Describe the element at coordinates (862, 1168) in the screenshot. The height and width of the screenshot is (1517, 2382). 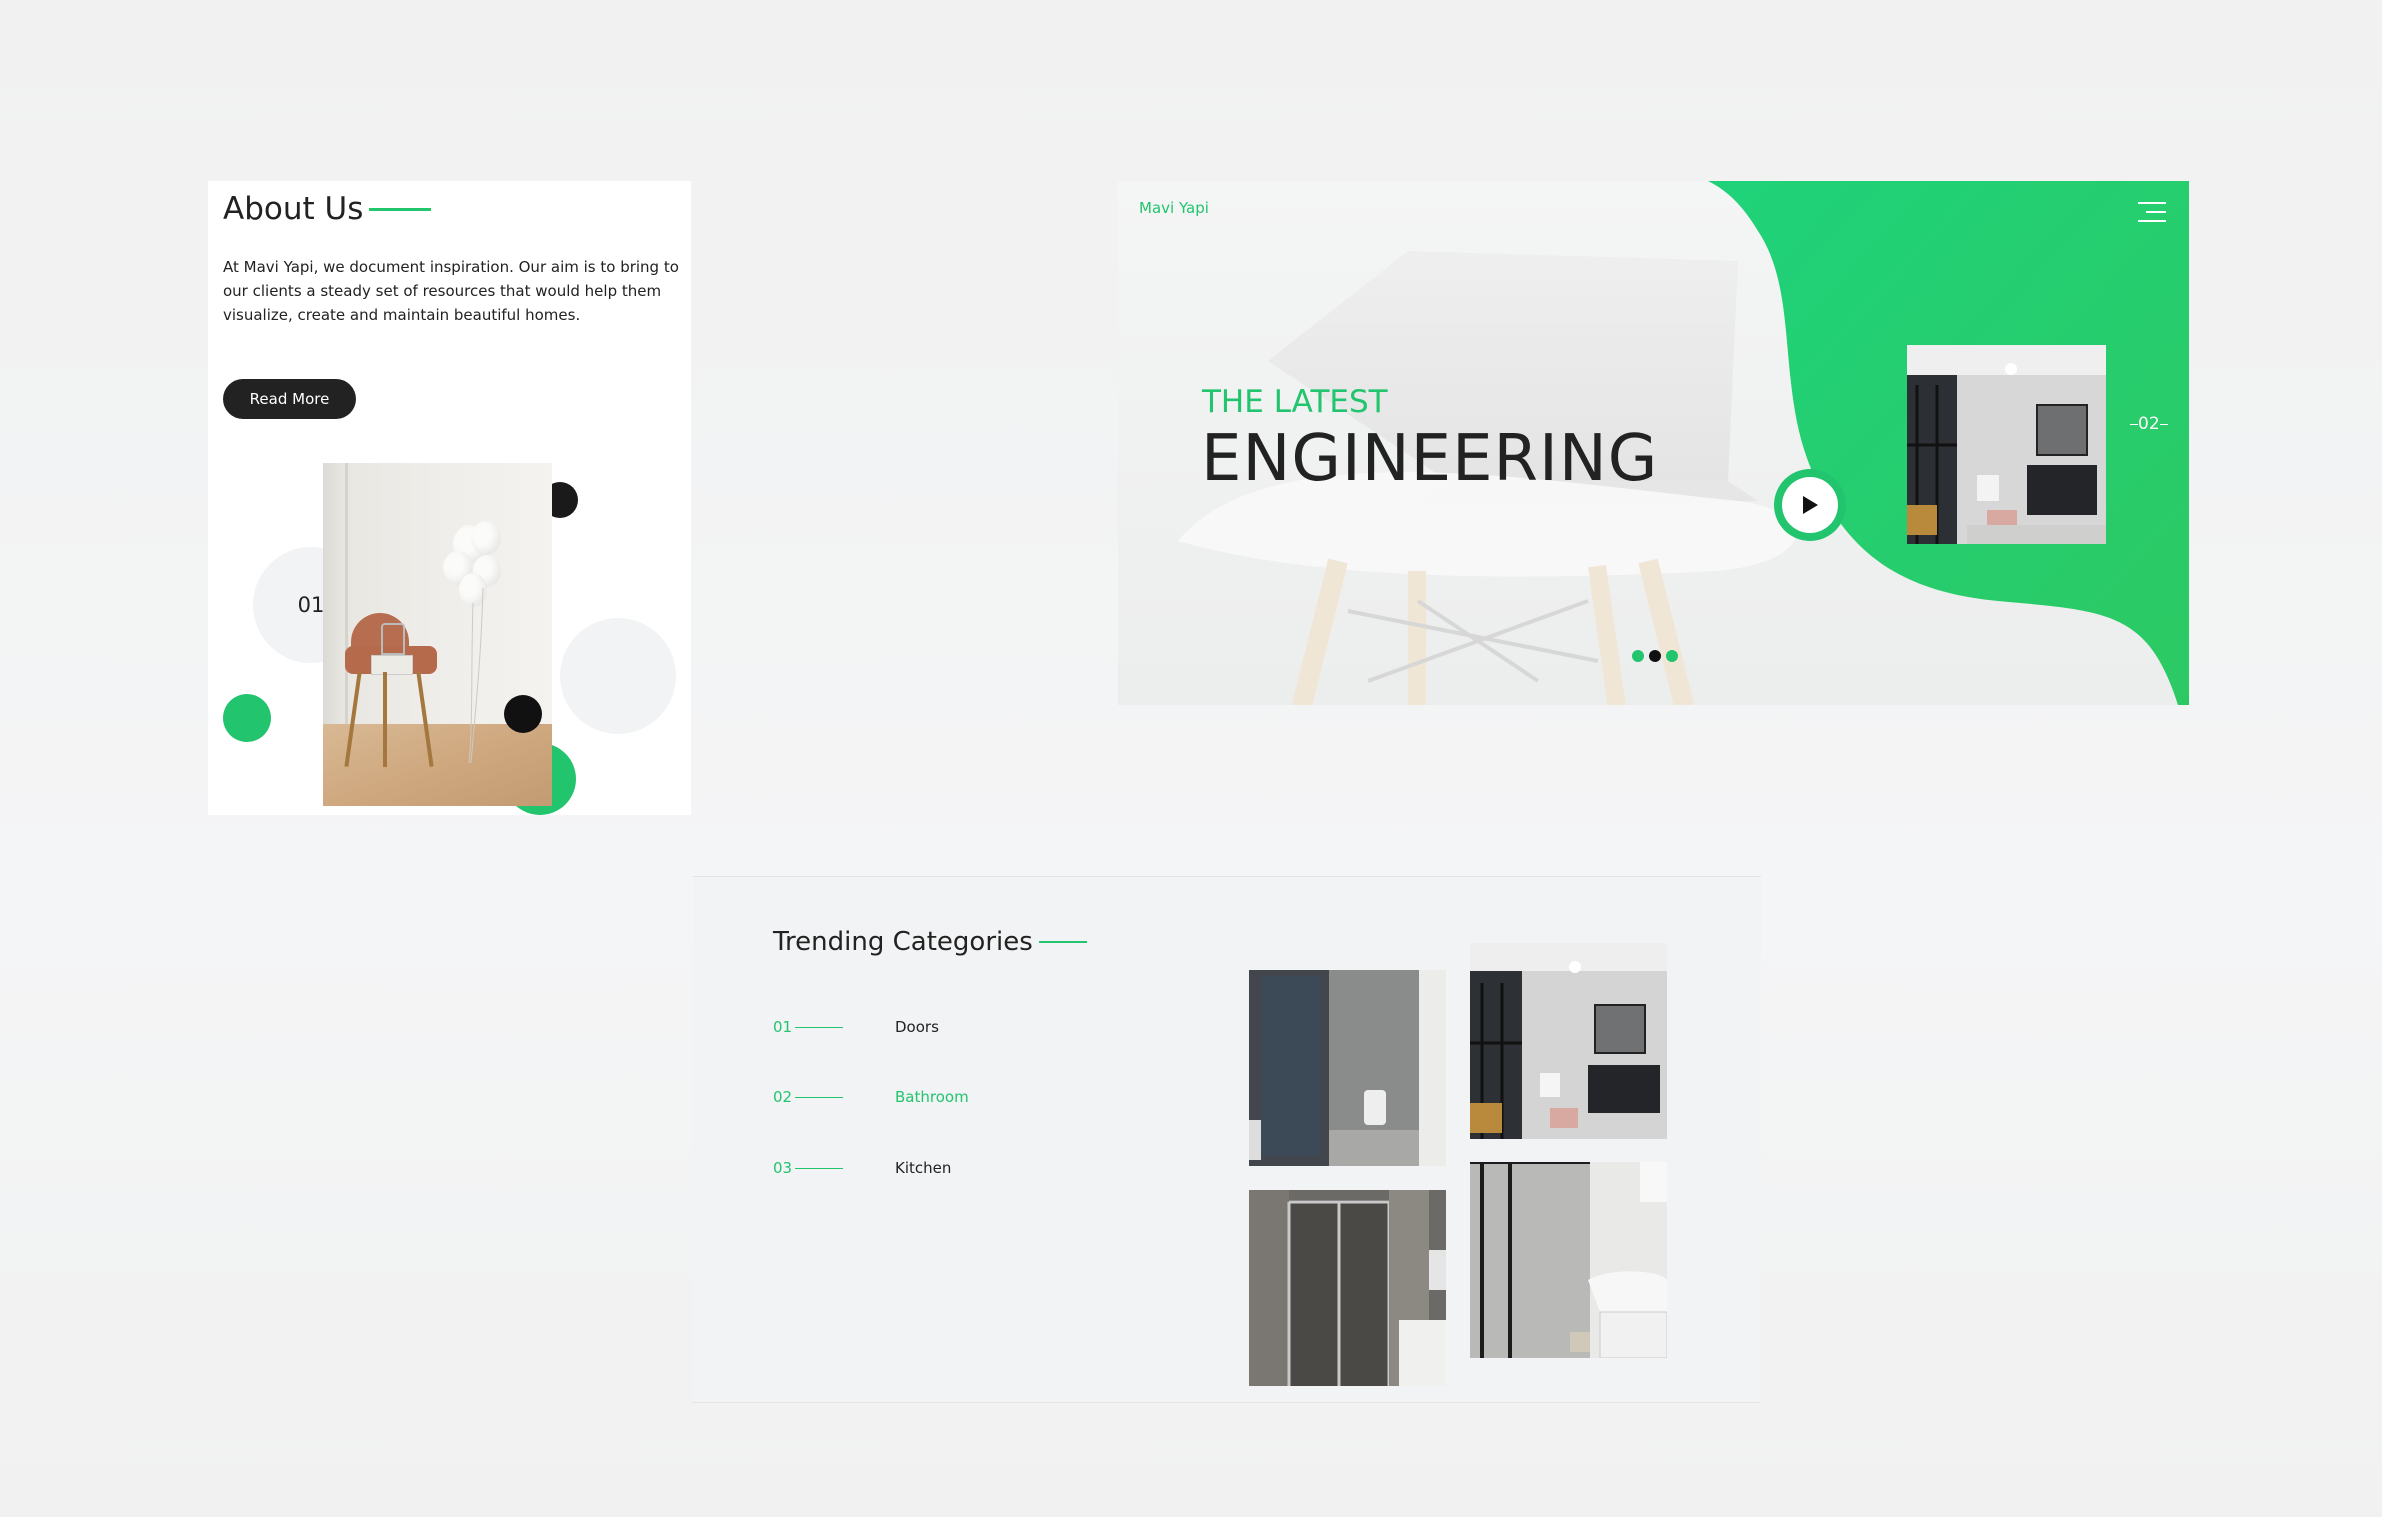
I see `category-item-kitchen: 03 Kitchen` at that location.